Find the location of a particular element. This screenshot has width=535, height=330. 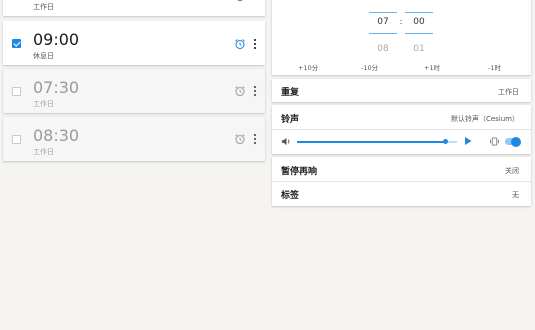

hour-picker-line-bottom is located at coordinates (383, 33).